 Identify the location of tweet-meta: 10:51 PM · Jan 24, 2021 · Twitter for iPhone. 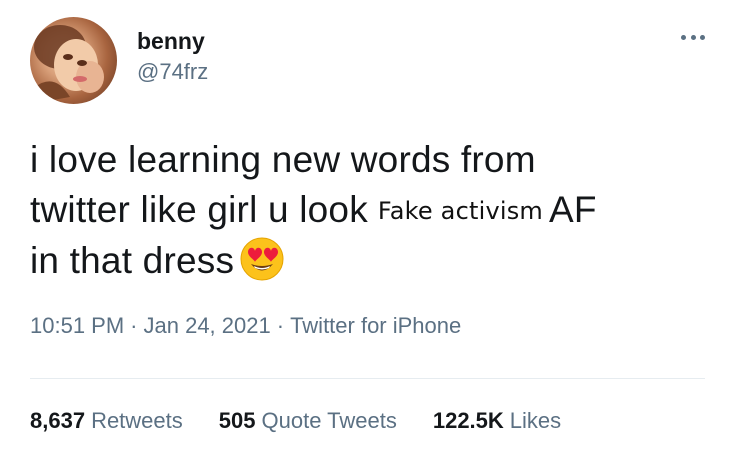
(245, 326).